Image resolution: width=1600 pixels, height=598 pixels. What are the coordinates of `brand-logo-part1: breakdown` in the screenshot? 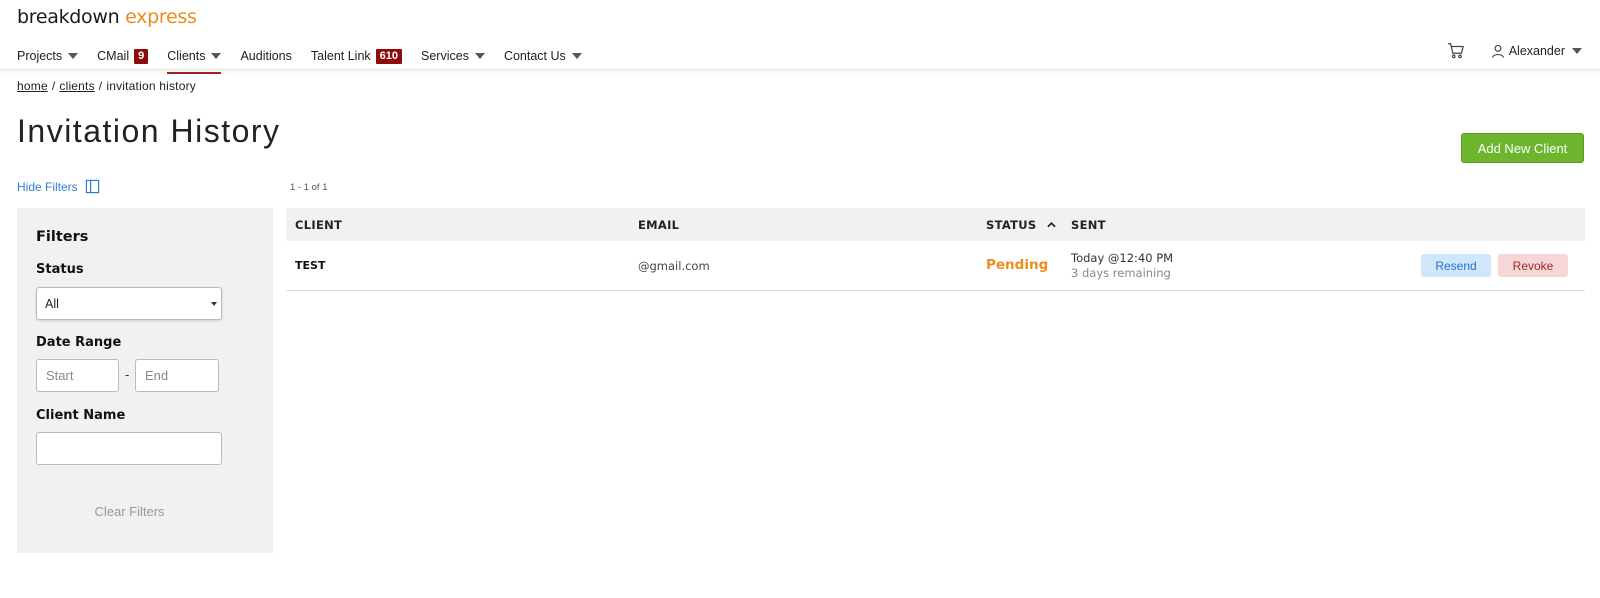 It's located at (68, 17).